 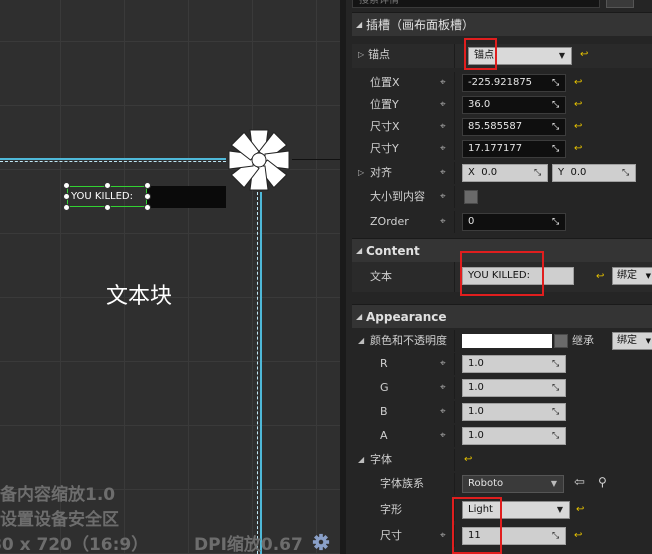 I want to click on details-search-input: 搜索详情, so click(x=476, y=4).